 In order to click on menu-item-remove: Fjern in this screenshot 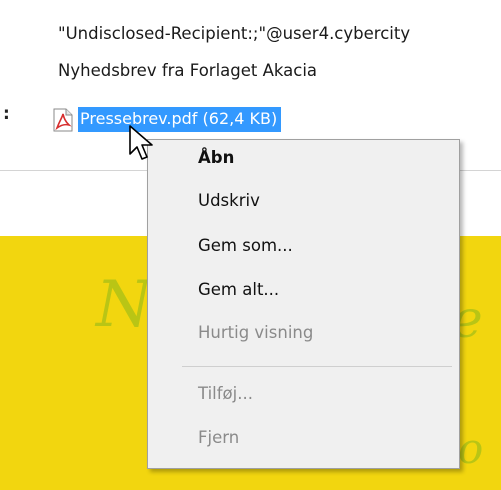, I will do `click(219, 437)`.